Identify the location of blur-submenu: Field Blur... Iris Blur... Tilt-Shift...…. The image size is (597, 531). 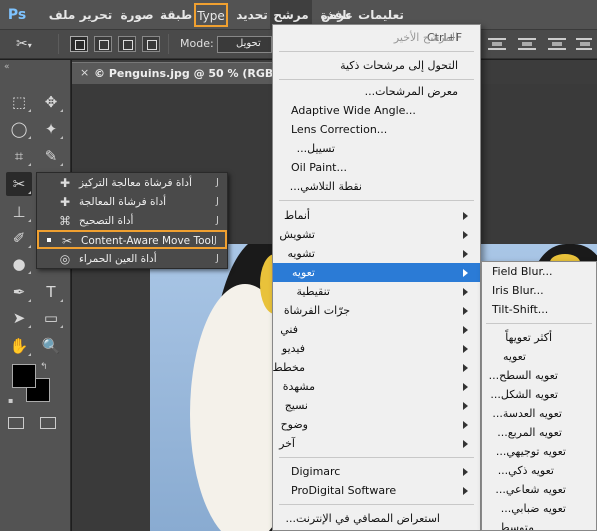
(539, 396).